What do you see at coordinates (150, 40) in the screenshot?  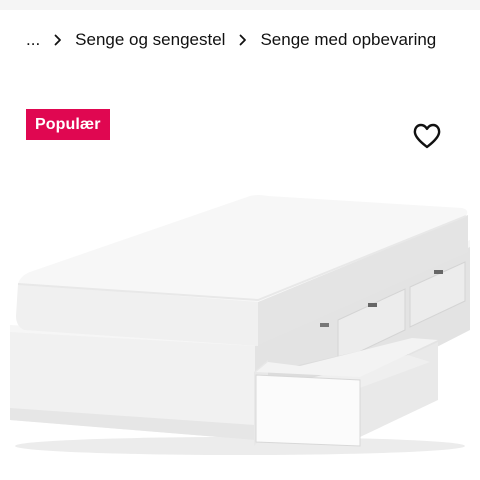 I see `breadcrumb-item-senge-og-sengestel: Senge og sengestel` at bounding box center [150, 40].